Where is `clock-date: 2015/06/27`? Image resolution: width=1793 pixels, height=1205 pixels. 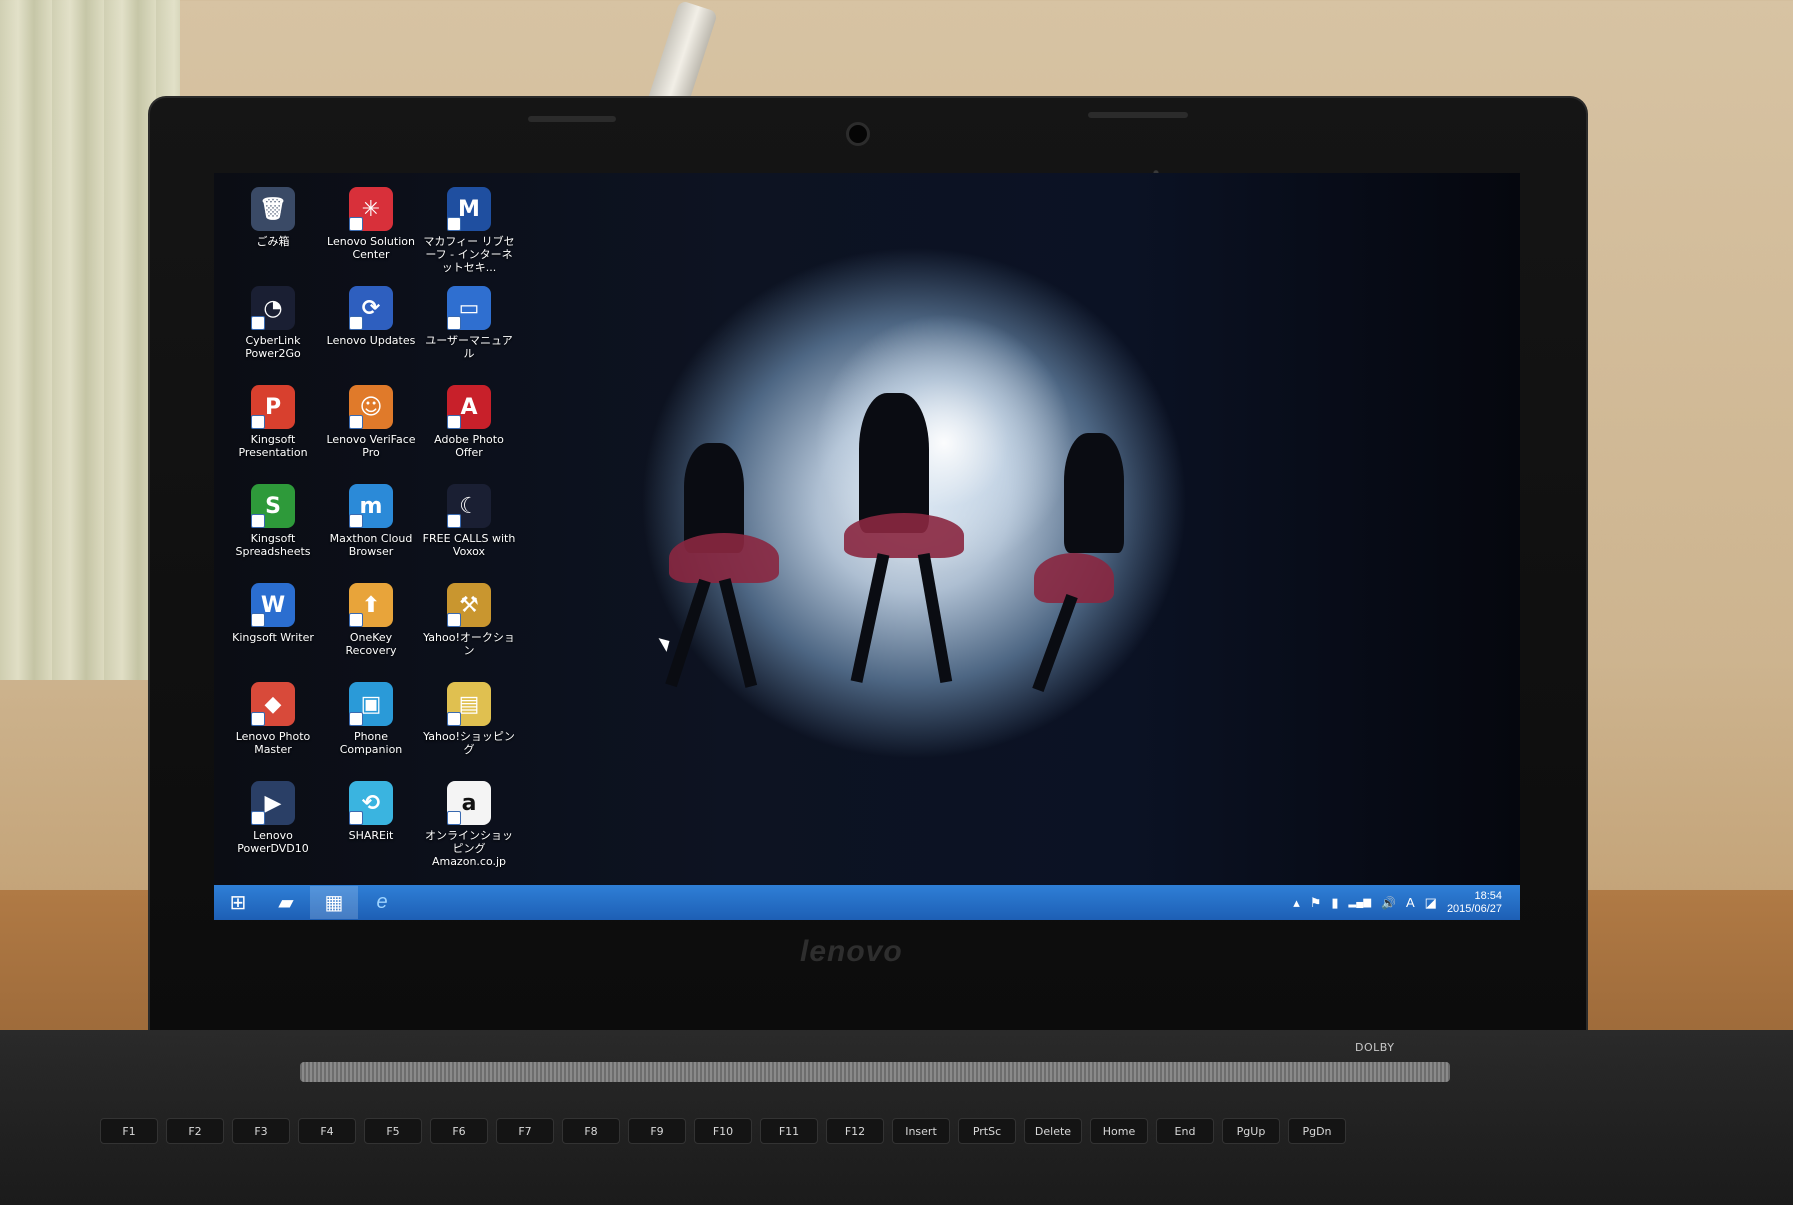
clock-date: 2015/06/27 is located at coordinates (1474, 909).